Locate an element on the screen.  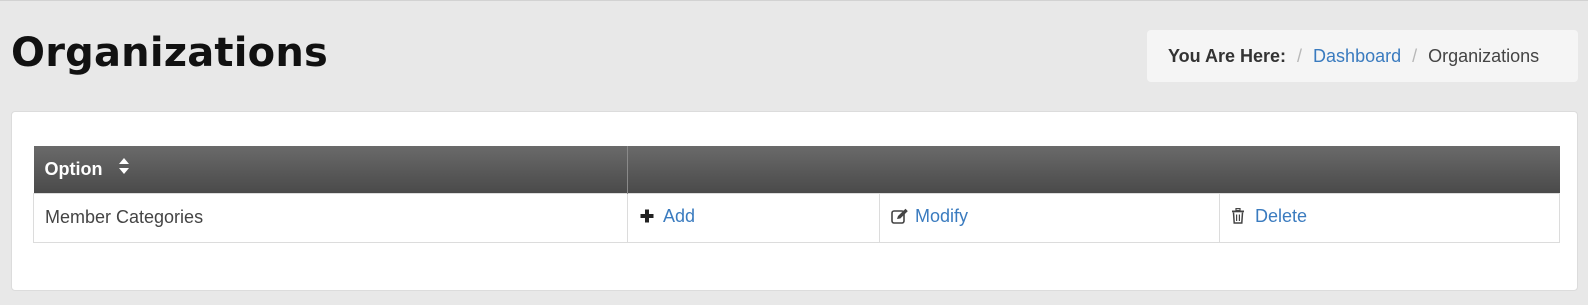
modify-label: Modify is located at coordinates (942, 215).